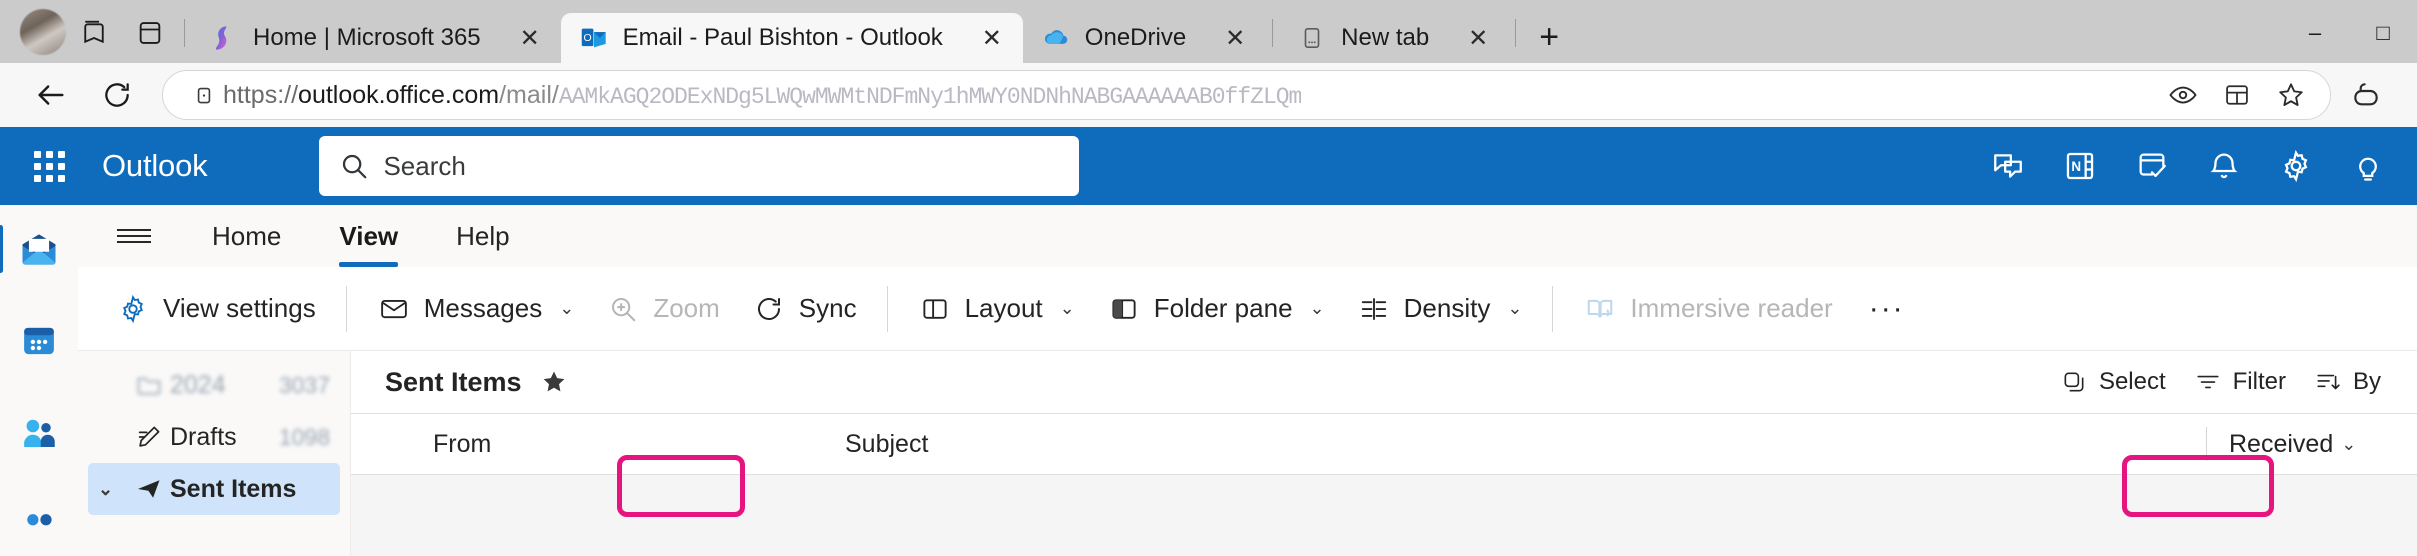 The image size is (2417, 556). What do you see at coordinates (357, 166) in the screenshot?
I see `search-icon` at bounding box center [357, 166].